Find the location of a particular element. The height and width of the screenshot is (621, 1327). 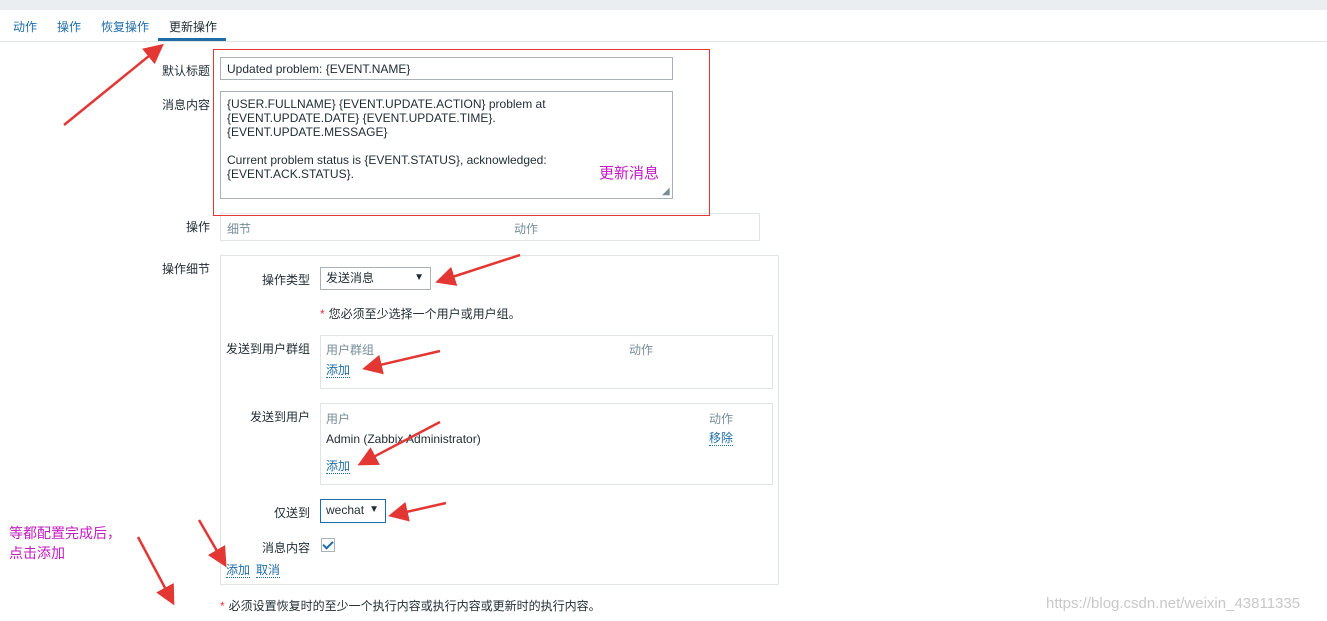

watermark: https://blog.csdn.net/weixin_43811335 is located at coordinates (1173, 603).